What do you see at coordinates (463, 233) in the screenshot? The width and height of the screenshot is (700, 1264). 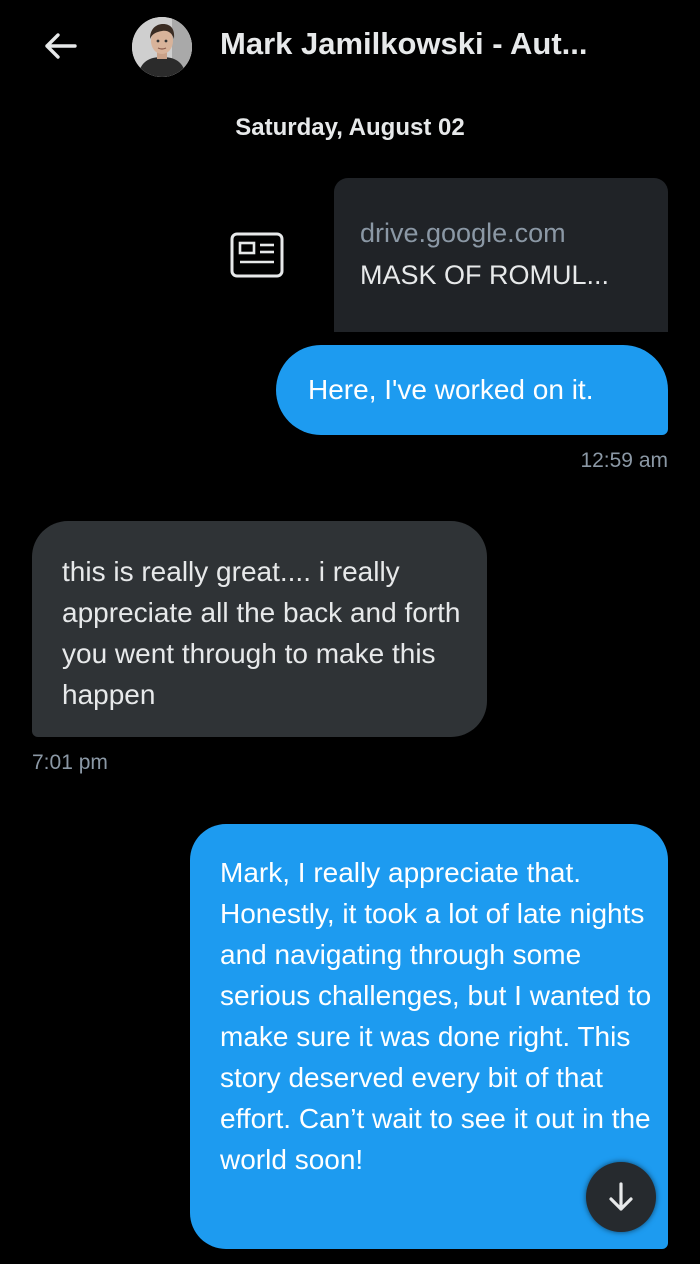 I see `link-domain: drive.google.com` at bounding box center [463, 233].